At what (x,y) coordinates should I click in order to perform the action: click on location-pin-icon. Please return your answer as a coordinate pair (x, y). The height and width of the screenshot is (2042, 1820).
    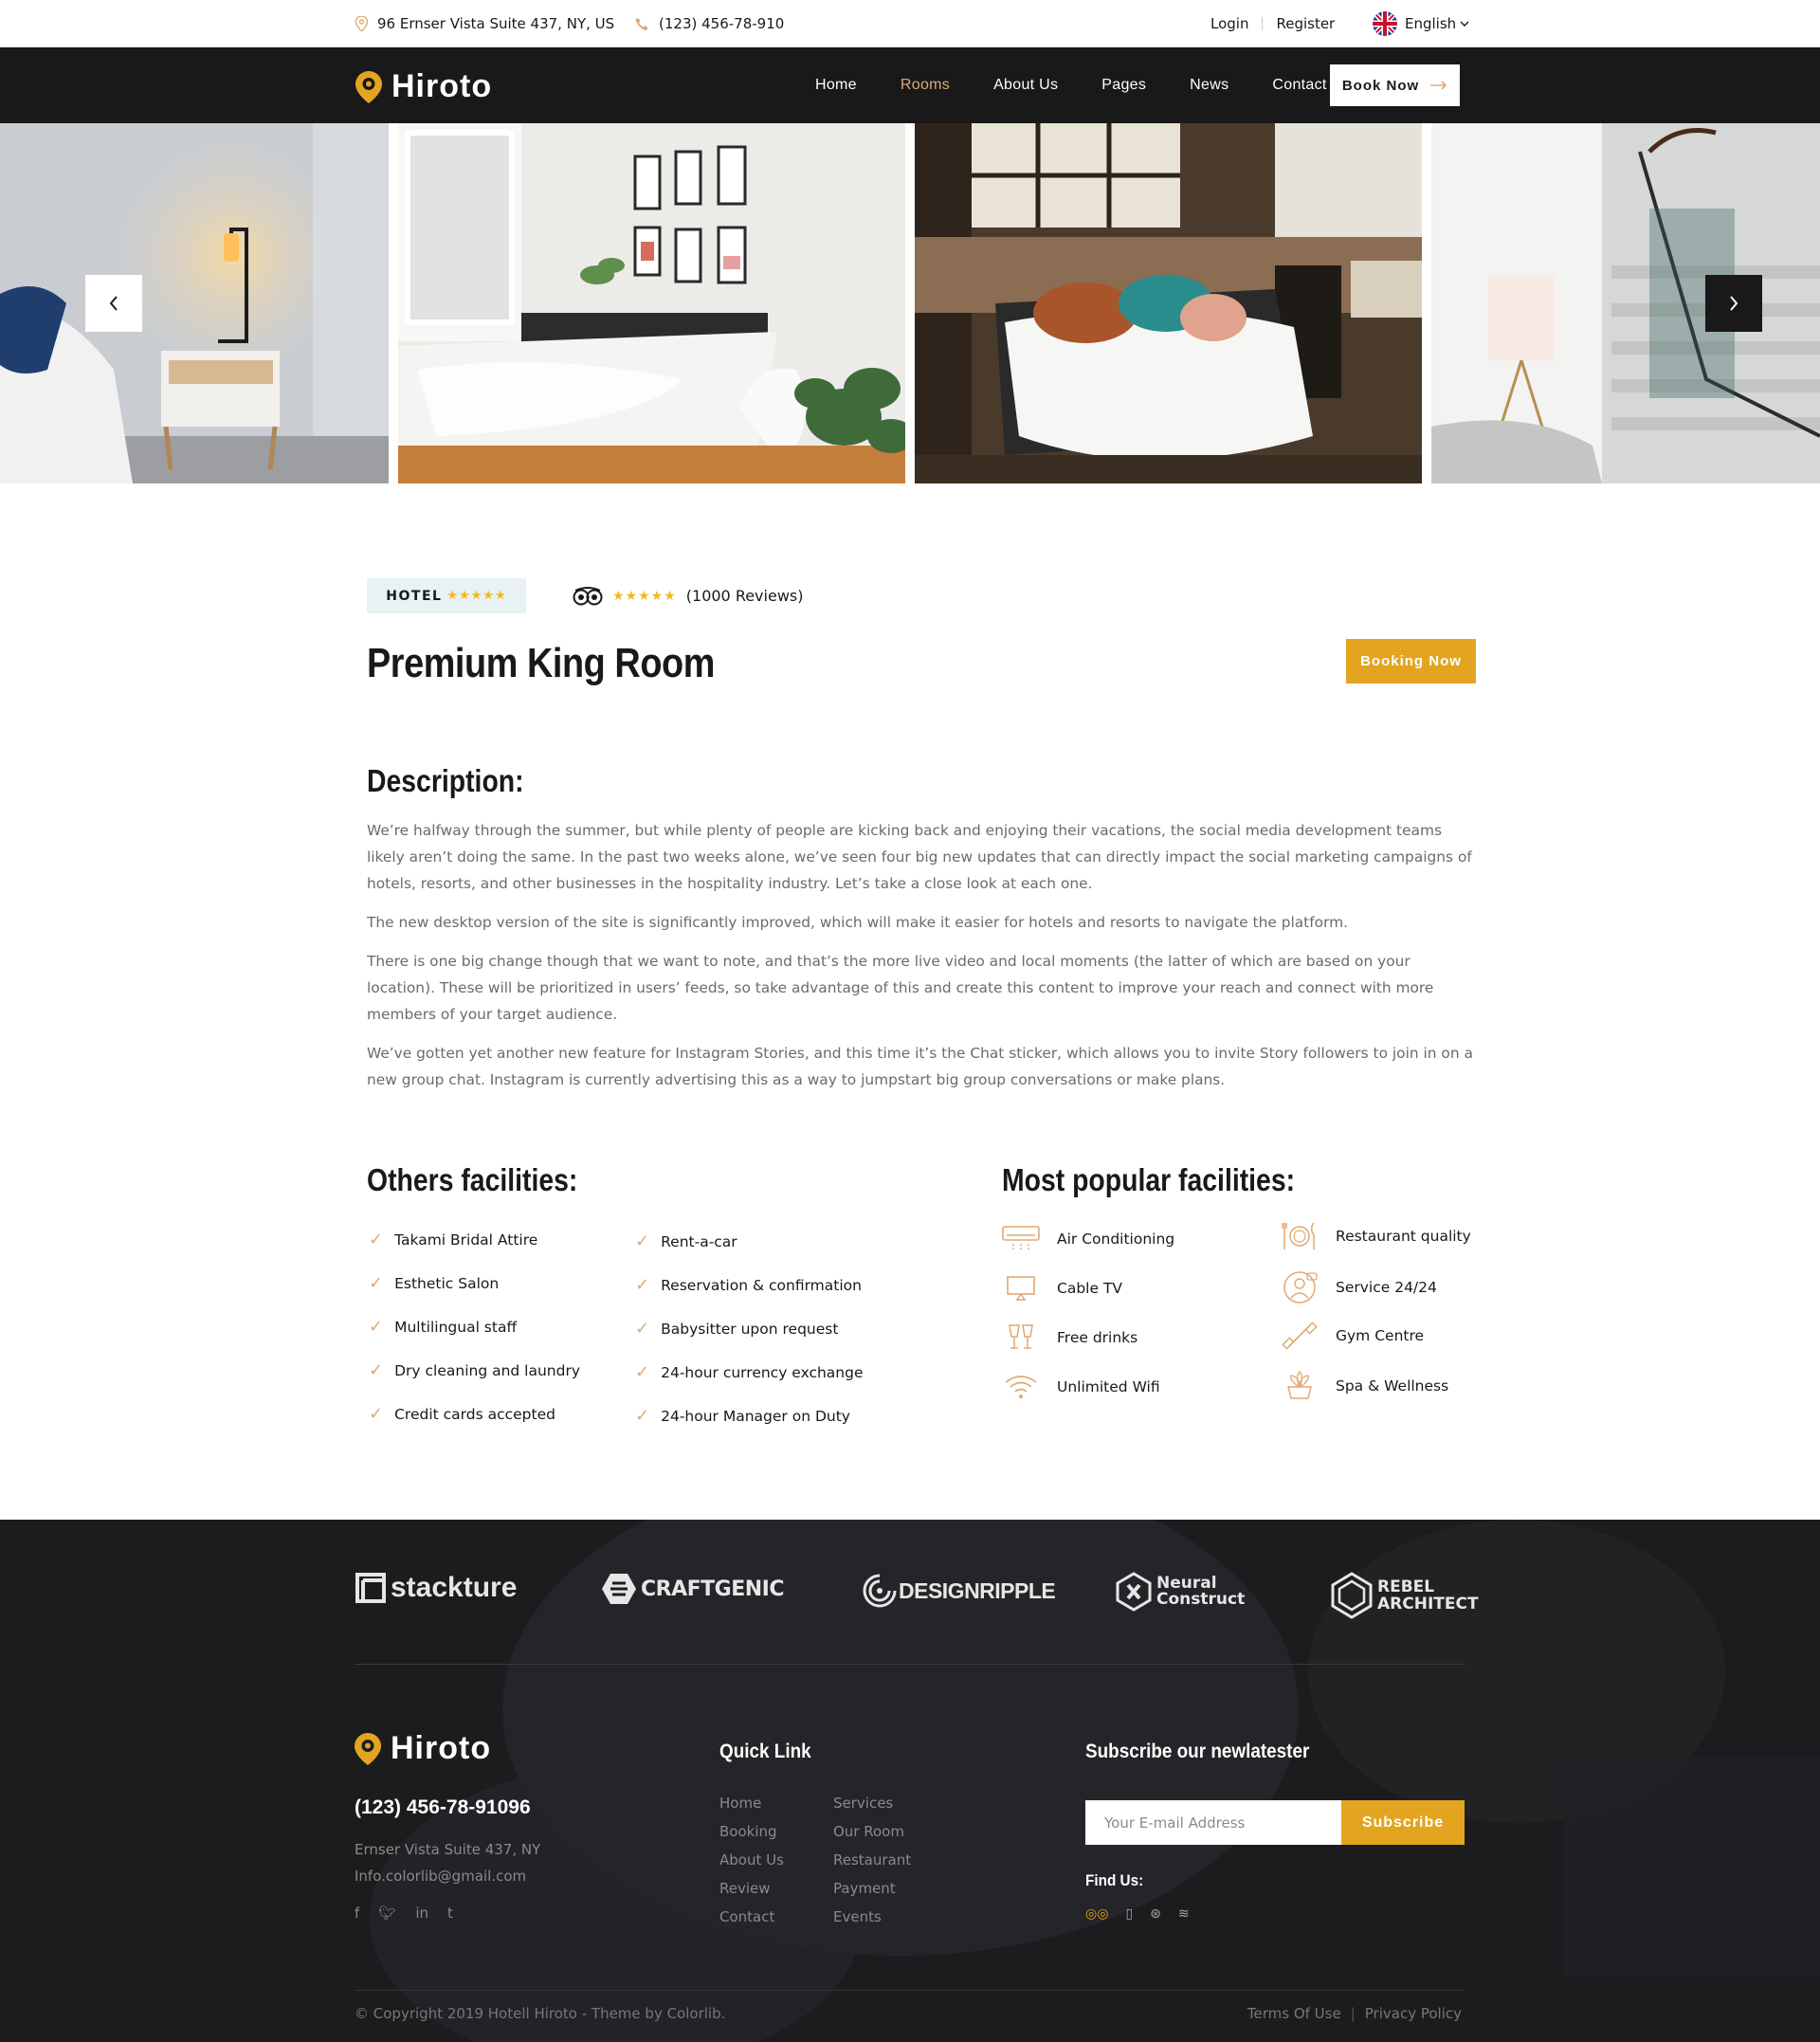
    Looking at the image, I should click on (361, 23).